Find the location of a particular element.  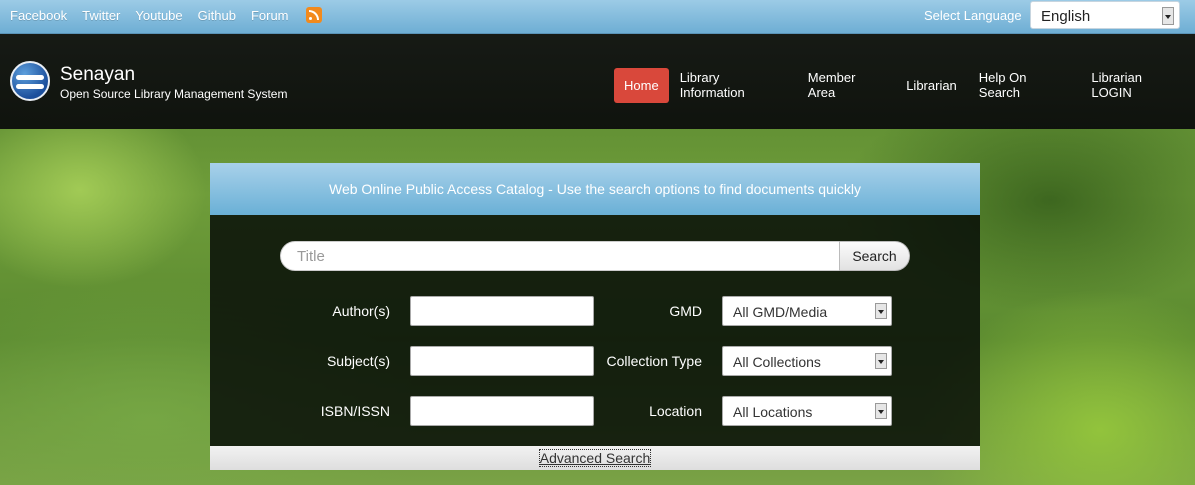

language-select-value: English is located at coordinates (1066, 16).